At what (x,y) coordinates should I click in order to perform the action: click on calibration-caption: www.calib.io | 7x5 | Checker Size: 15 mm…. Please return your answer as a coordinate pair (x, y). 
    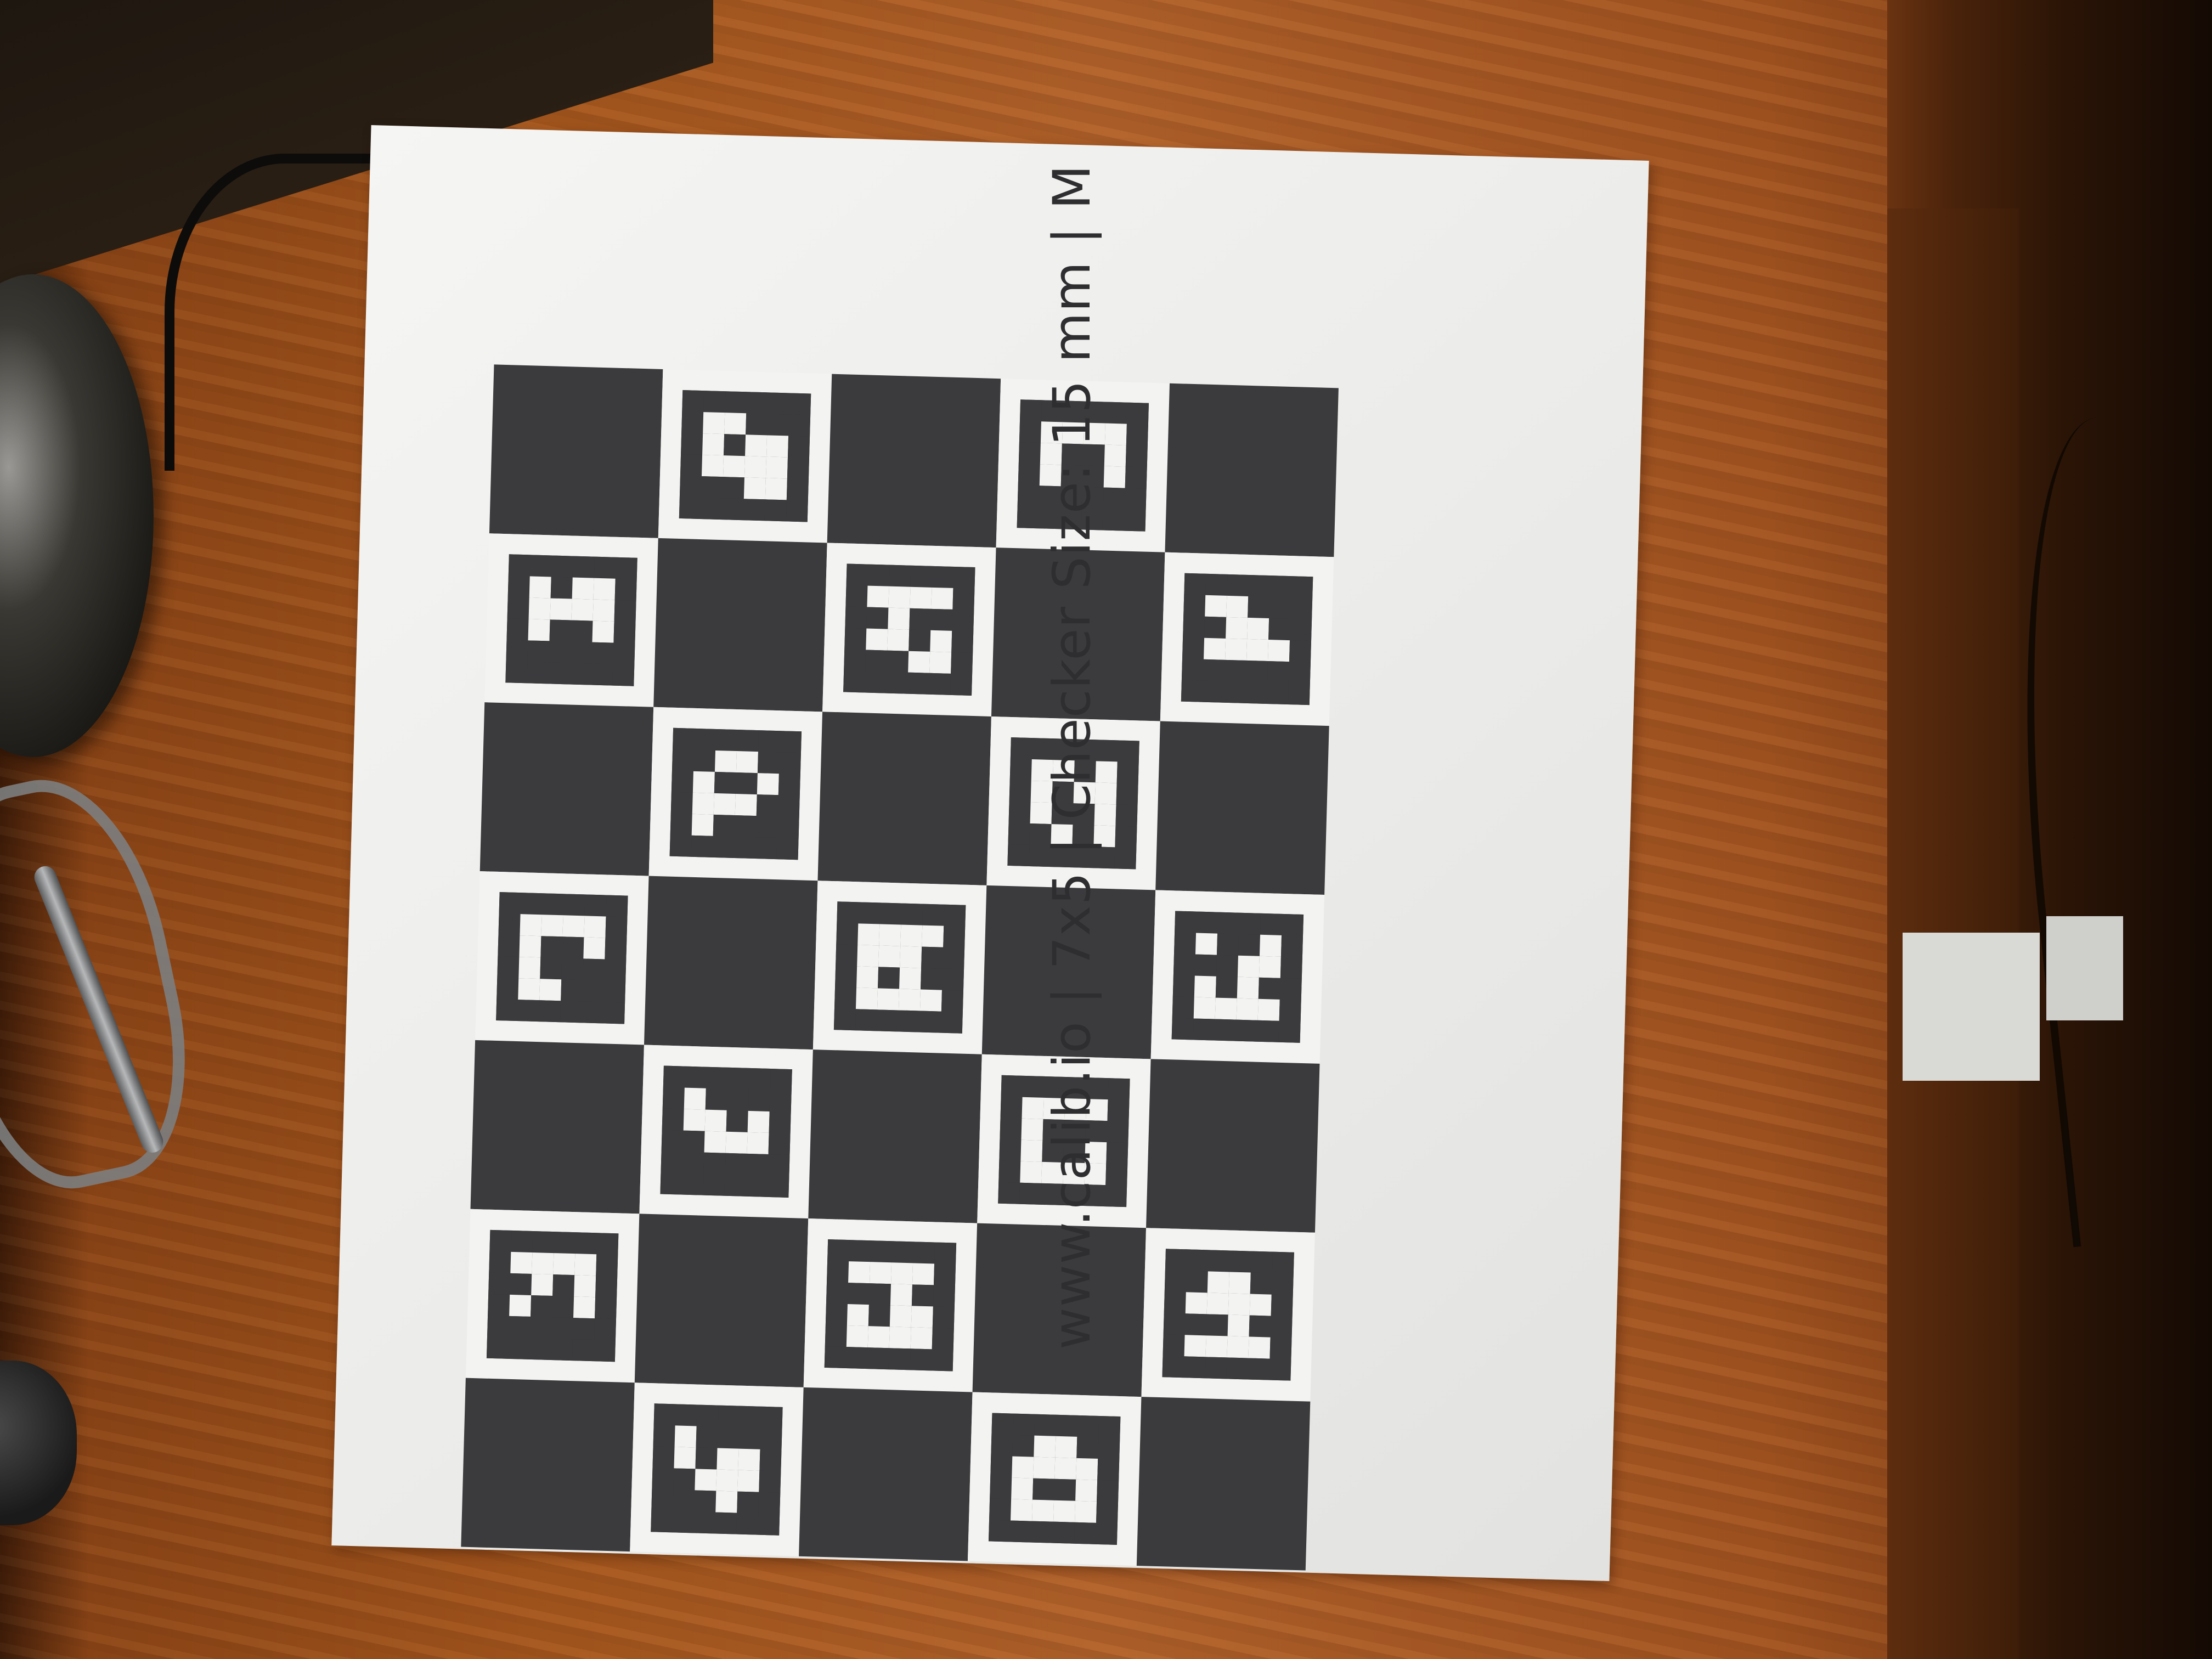
    Looking at the image, I should click on (1072, 757).